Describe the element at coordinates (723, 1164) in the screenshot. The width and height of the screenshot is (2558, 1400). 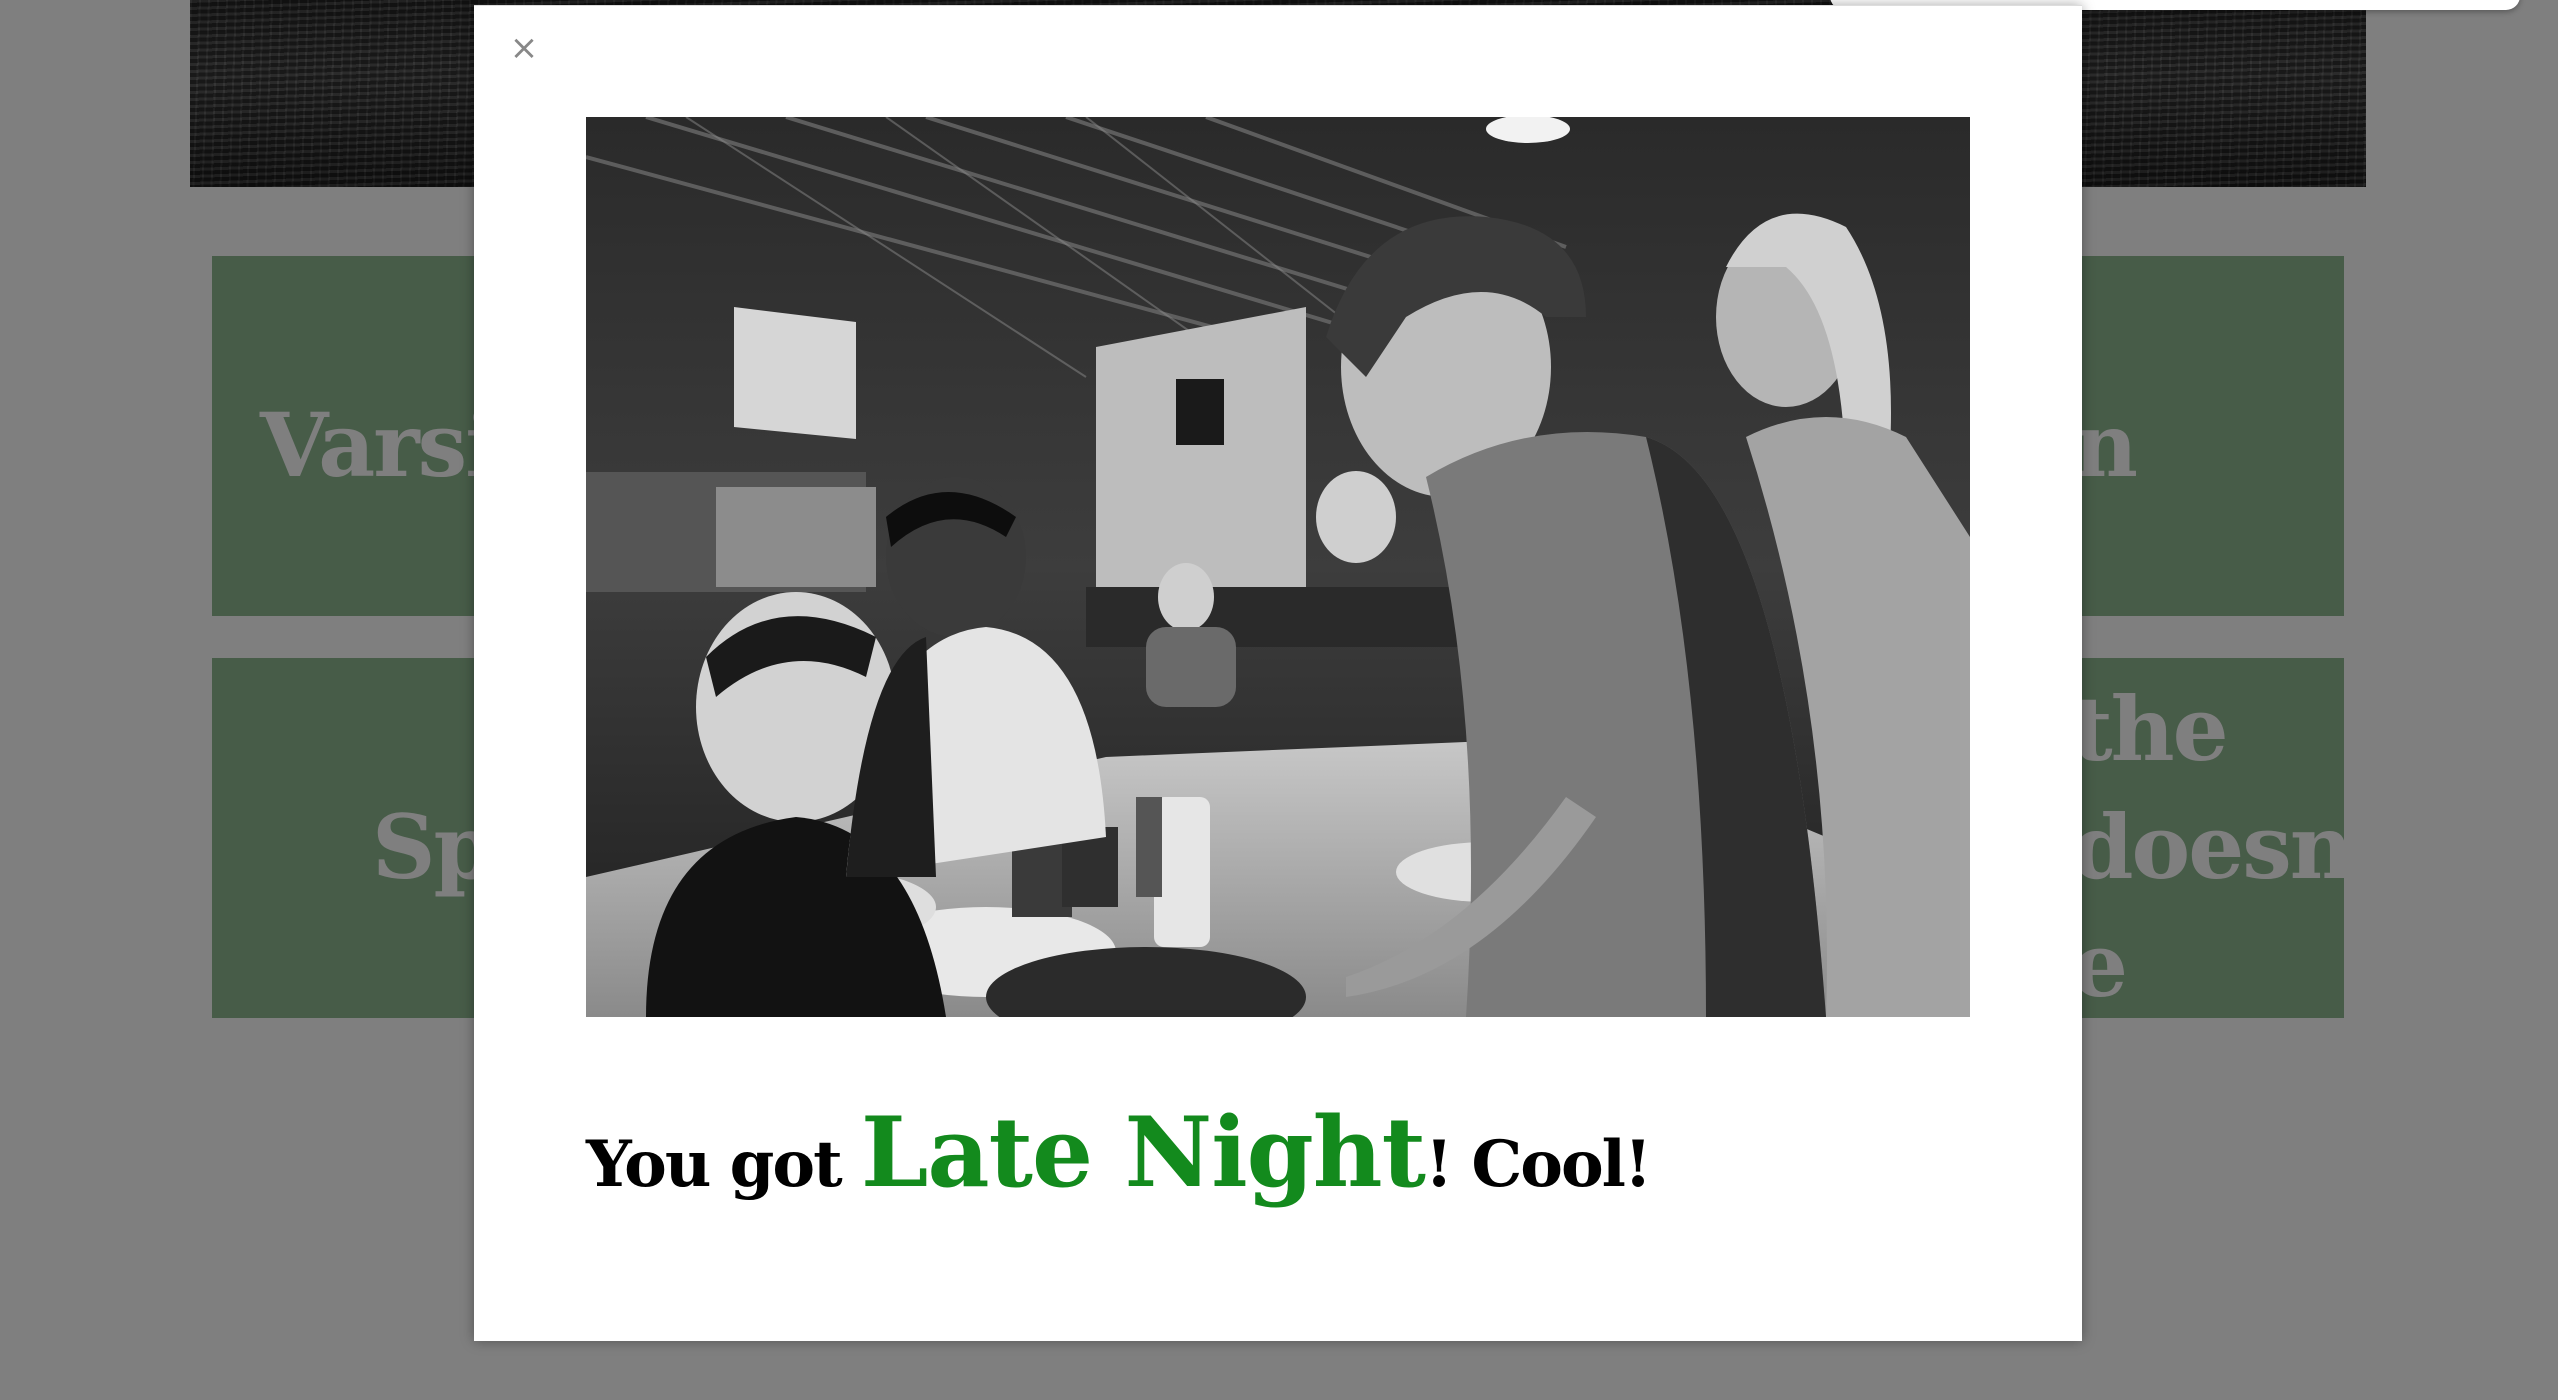
I see `result-prefix: You got` at that location.